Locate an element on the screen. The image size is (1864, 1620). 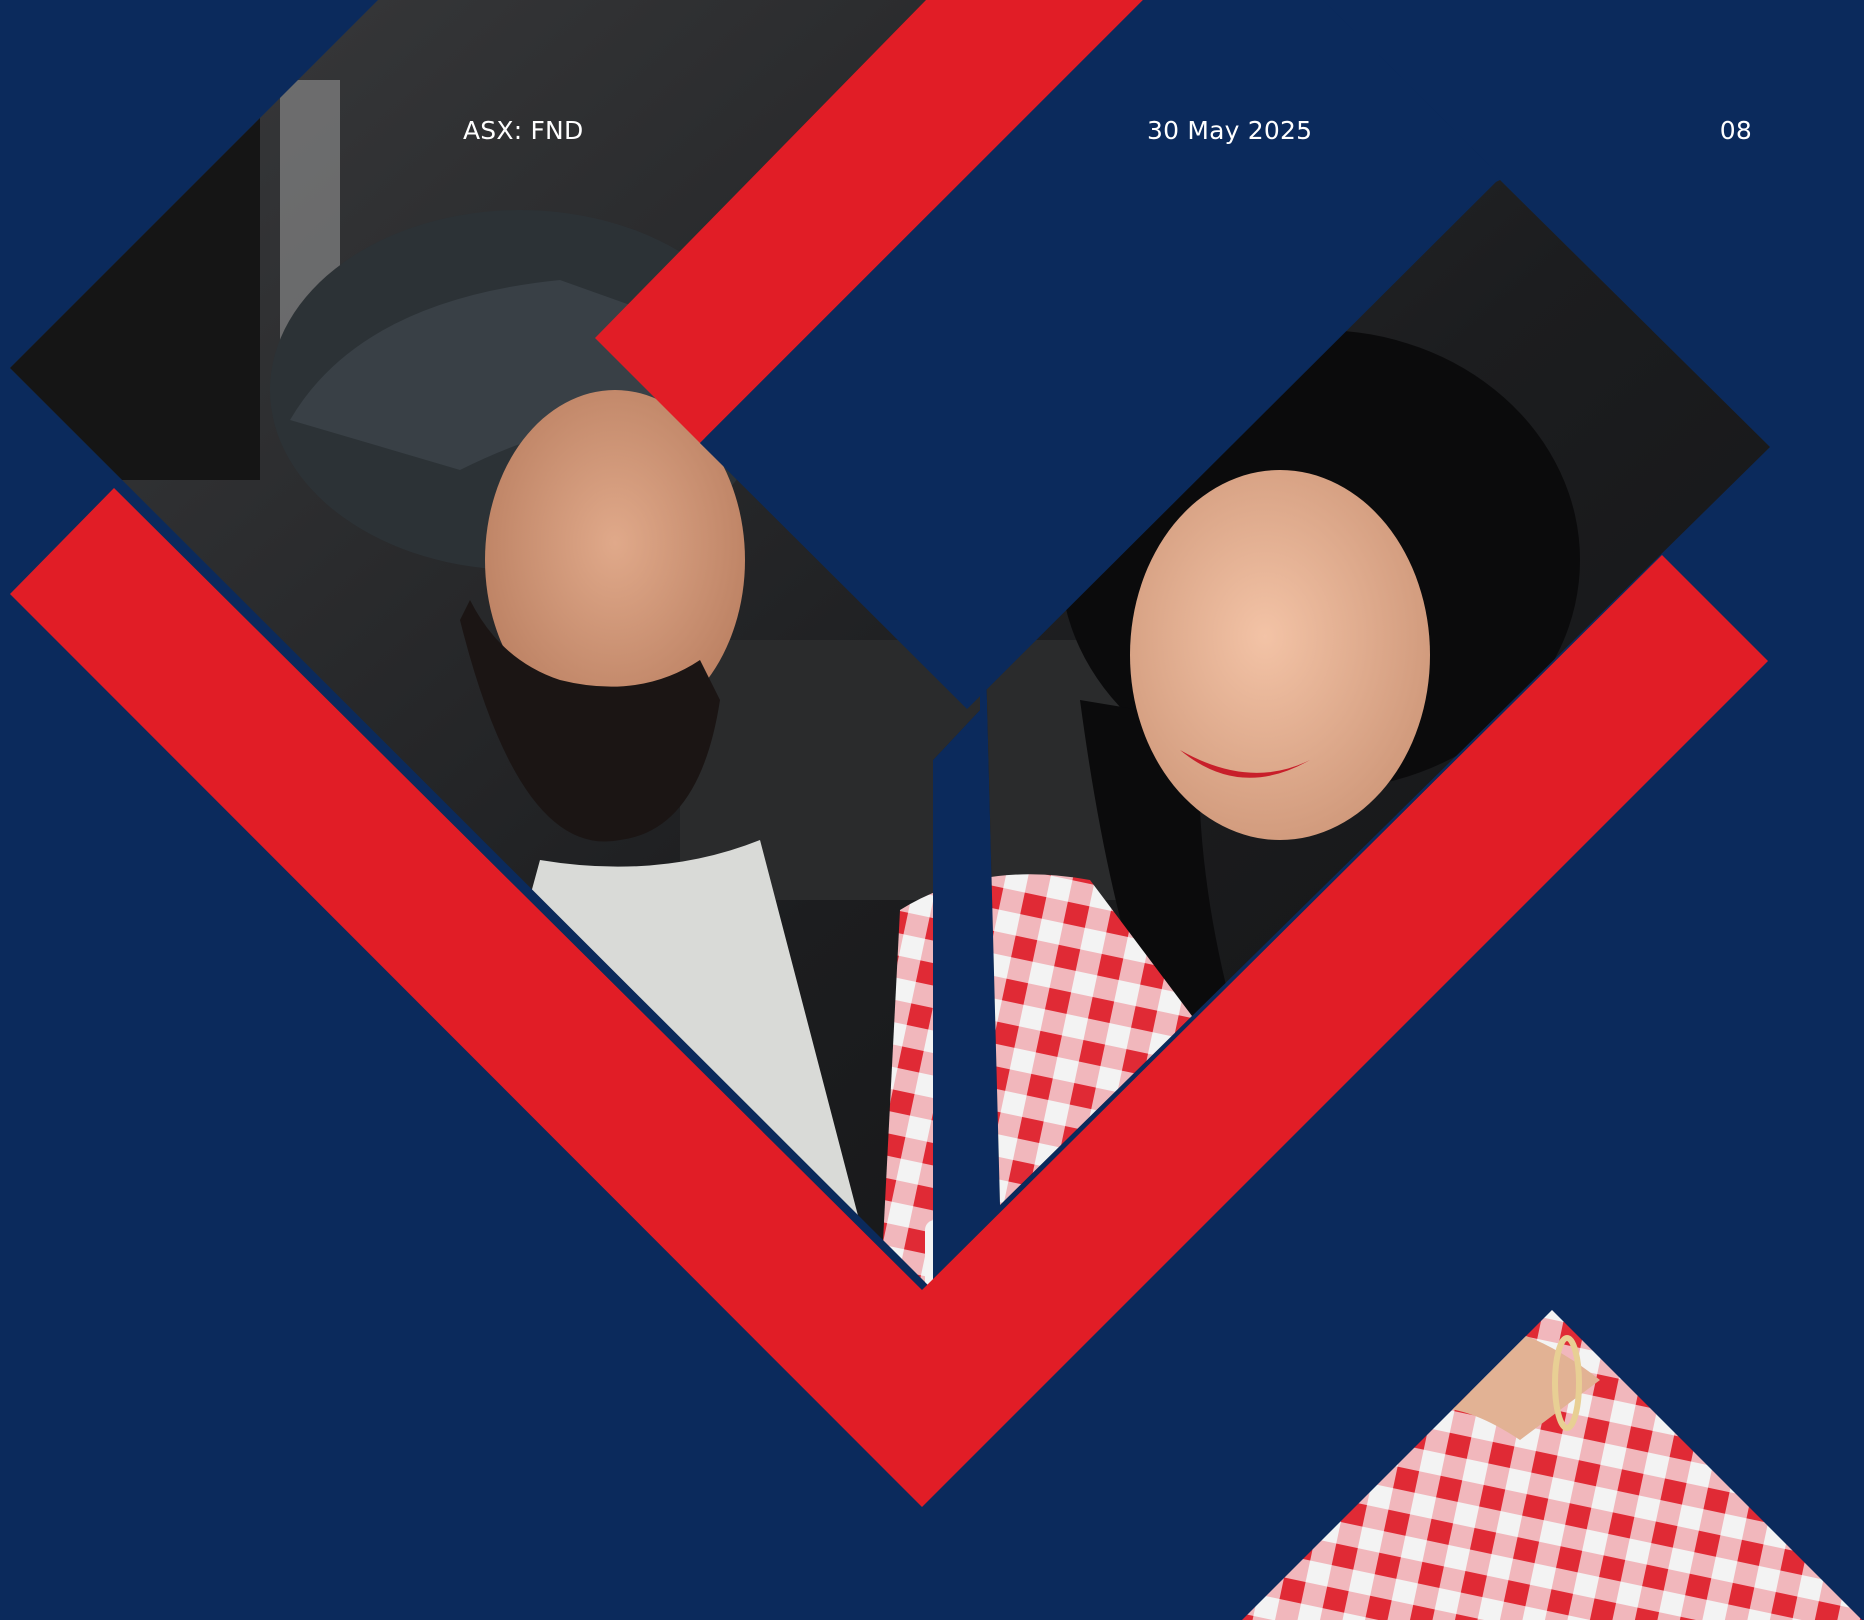
report-date: 30 May 2025 is located at coordinates (1230, 130).